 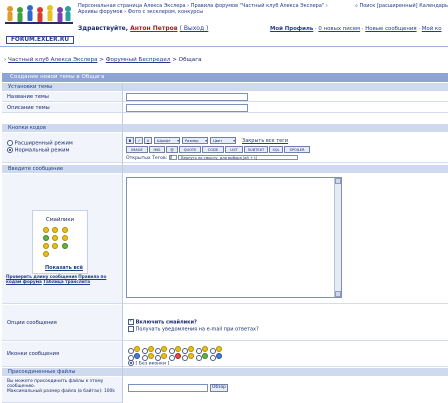 What do you see at coordinates (60, 220) in the screenshot?
I see `smilies-title: Смайлики` at bounding box center [60, 220].